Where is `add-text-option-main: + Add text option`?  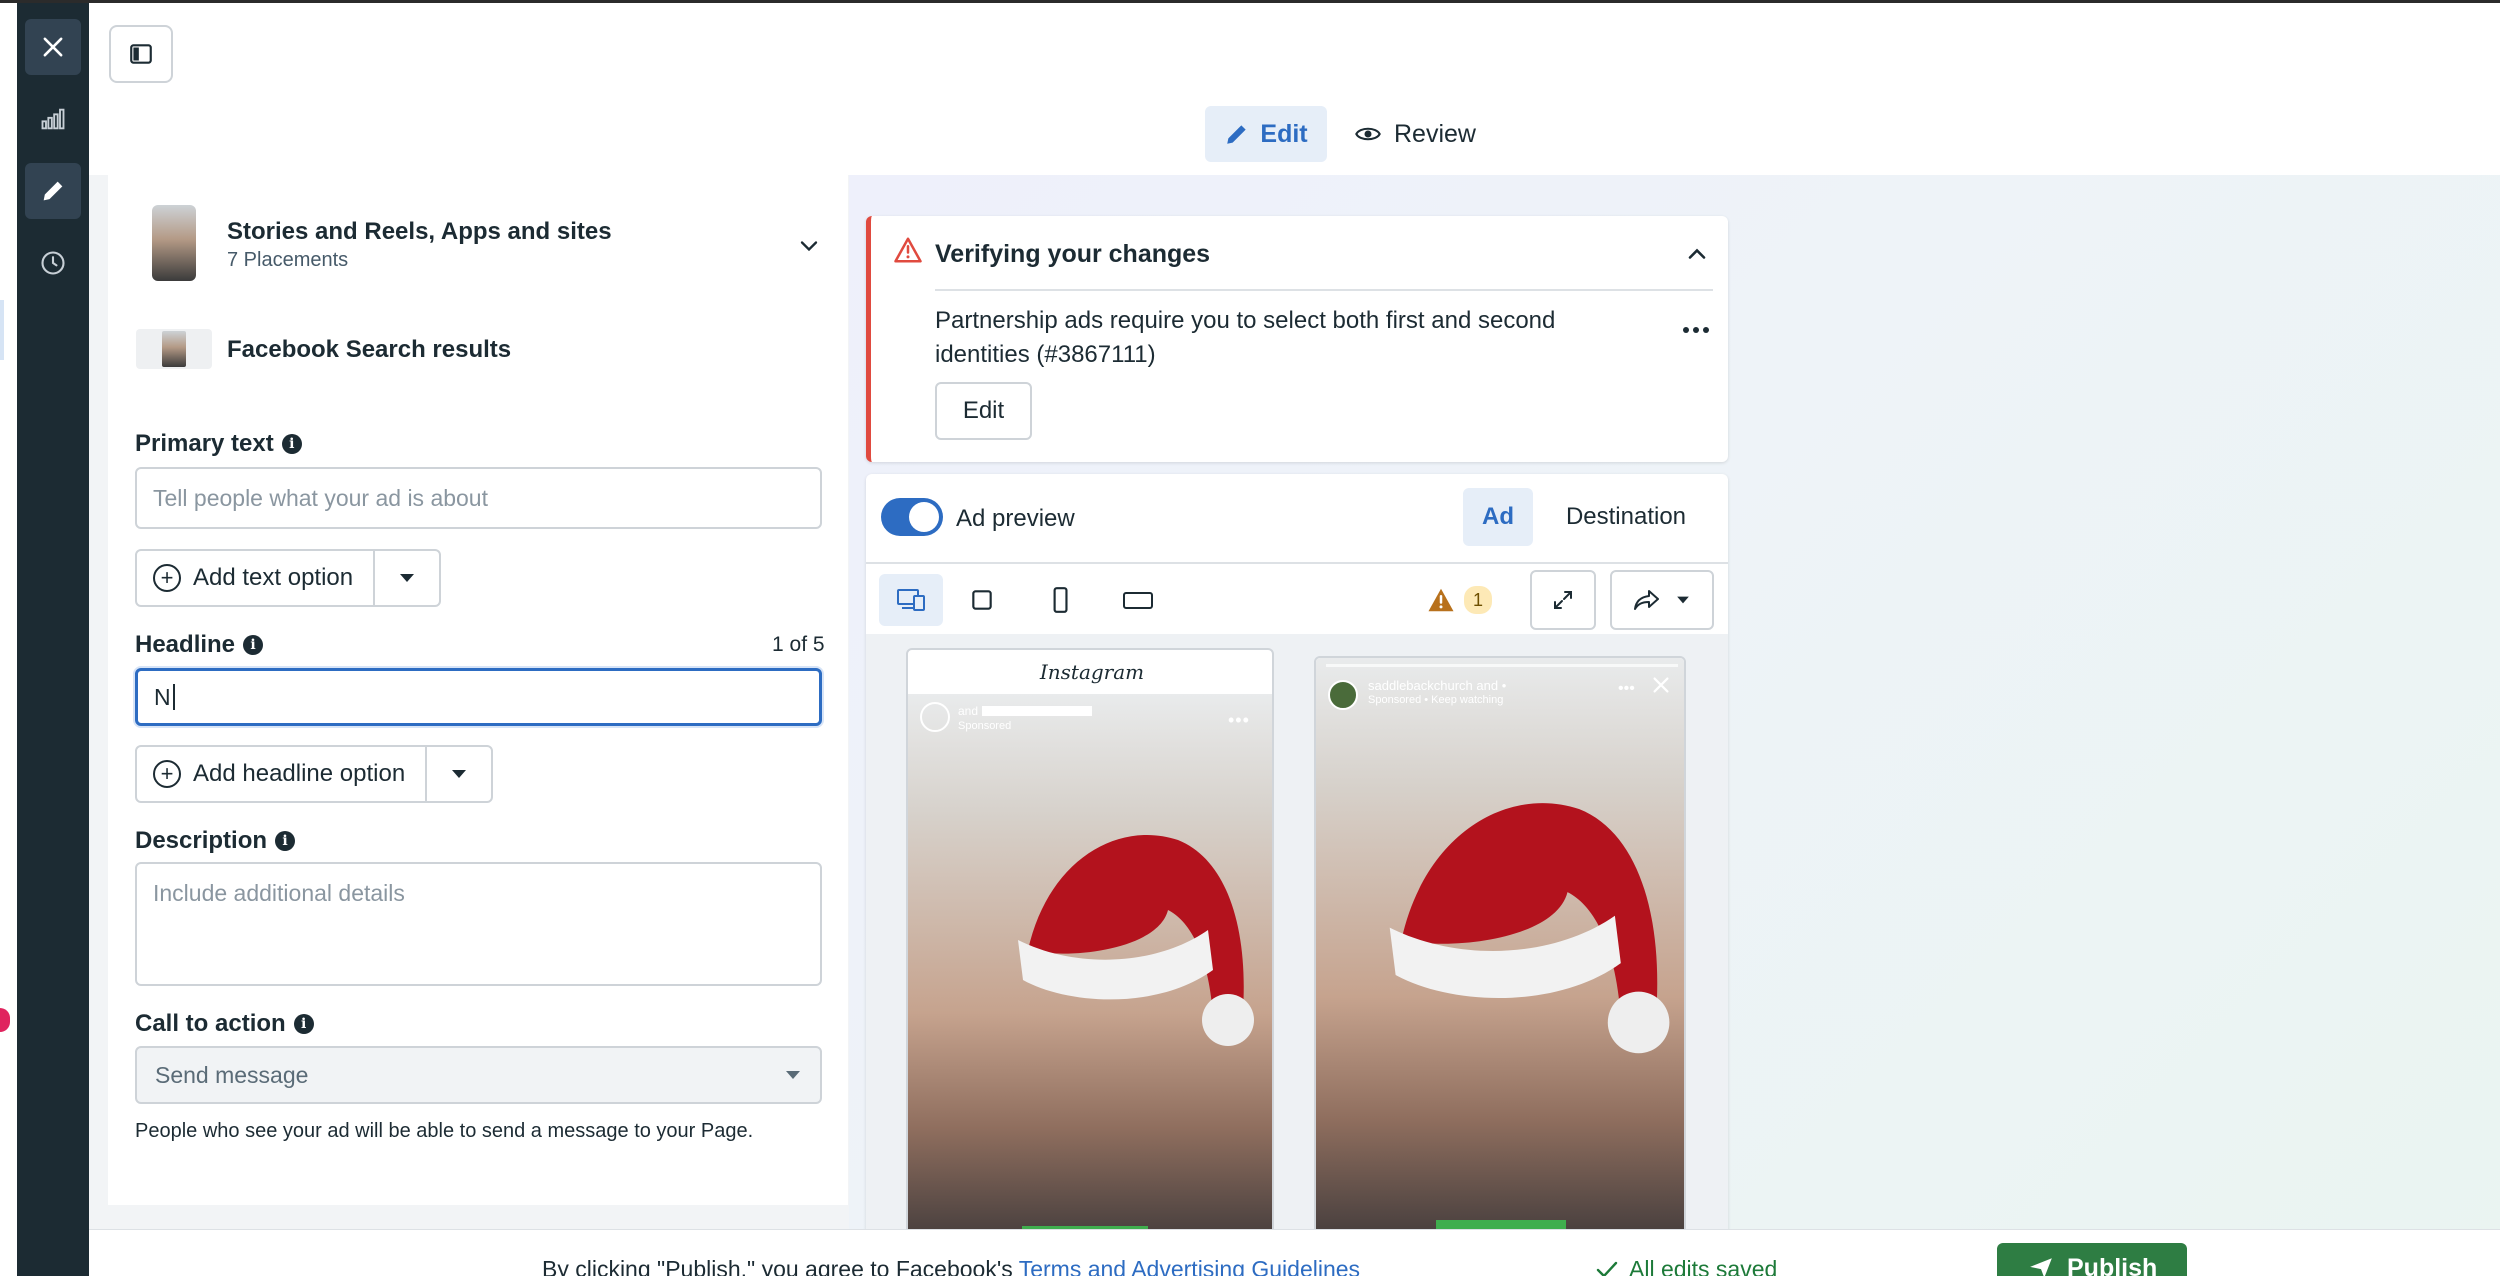
add-text-option-main: + Add text option is located at coordinates (256, 578).